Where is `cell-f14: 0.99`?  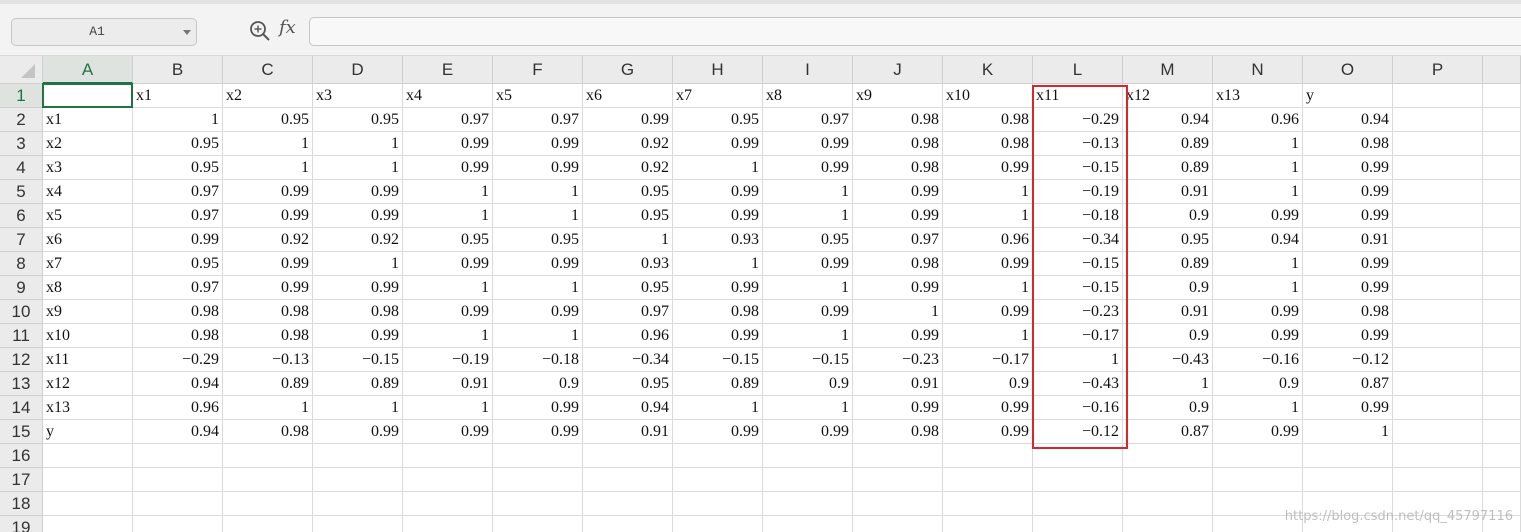 cell-f14: 0.99 is located at coordinates (538, 408).